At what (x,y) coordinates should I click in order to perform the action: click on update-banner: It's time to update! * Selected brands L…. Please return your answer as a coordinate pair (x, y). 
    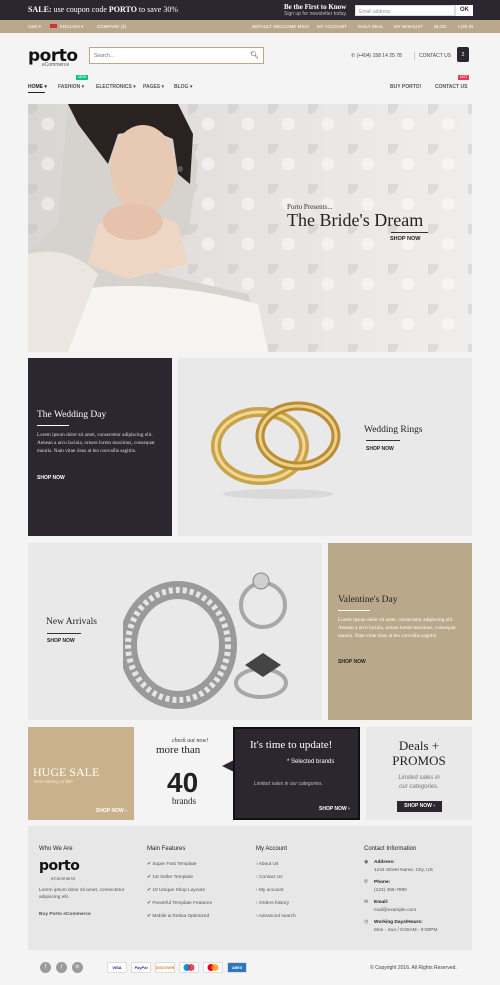
    Looking at the image, I should click on (296, 773).